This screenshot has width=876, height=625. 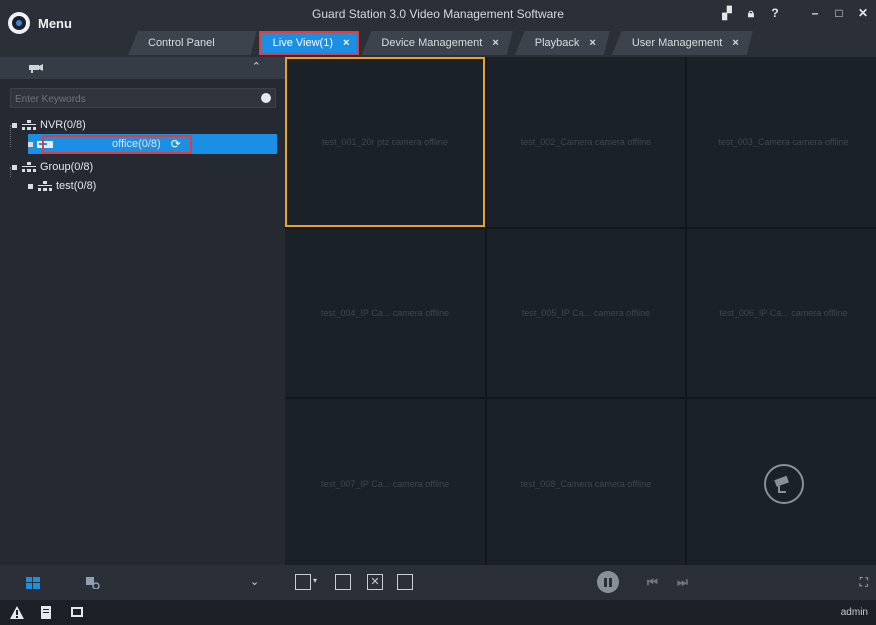 What do you see at coordinates (315, 580) in the screenshot?
I see `dropdown-arrow-icon: ▾` at bounding box center [315, 580].